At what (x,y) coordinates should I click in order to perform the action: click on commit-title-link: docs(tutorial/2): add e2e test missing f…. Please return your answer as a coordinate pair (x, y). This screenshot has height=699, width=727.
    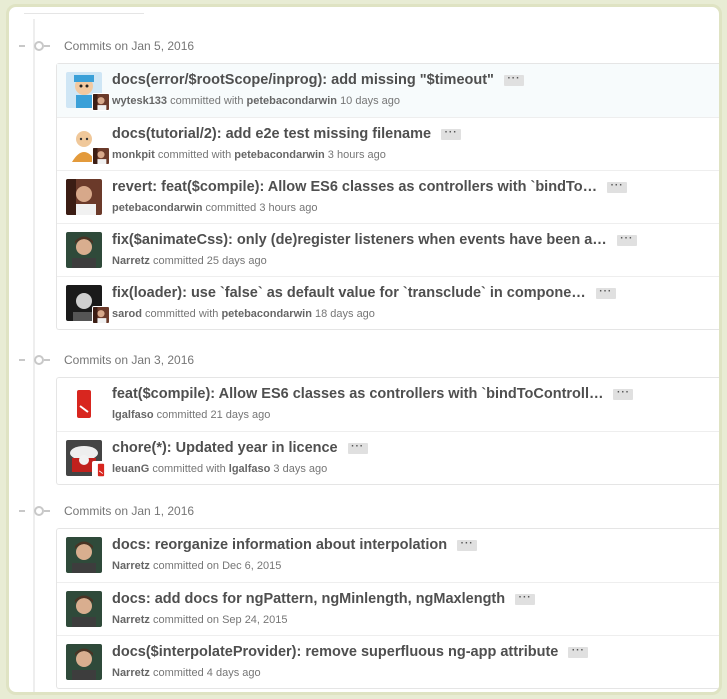
    Looking at the image, I should click on (271, 134).